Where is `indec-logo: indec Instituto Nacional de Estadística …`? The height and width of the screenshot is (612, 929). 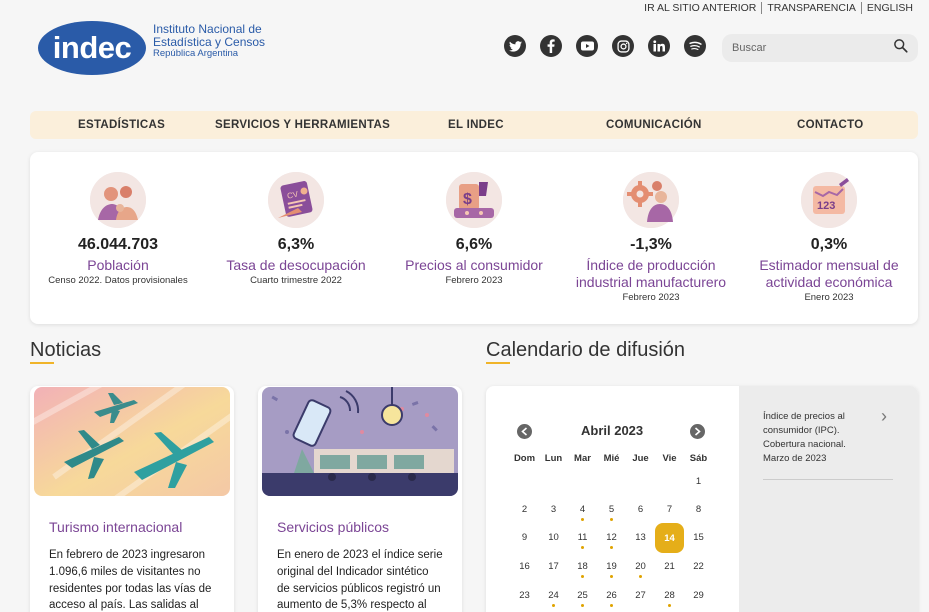
indec-logo: indec Instituto Nacional de Estadística … is located at coordinates (151, 48).